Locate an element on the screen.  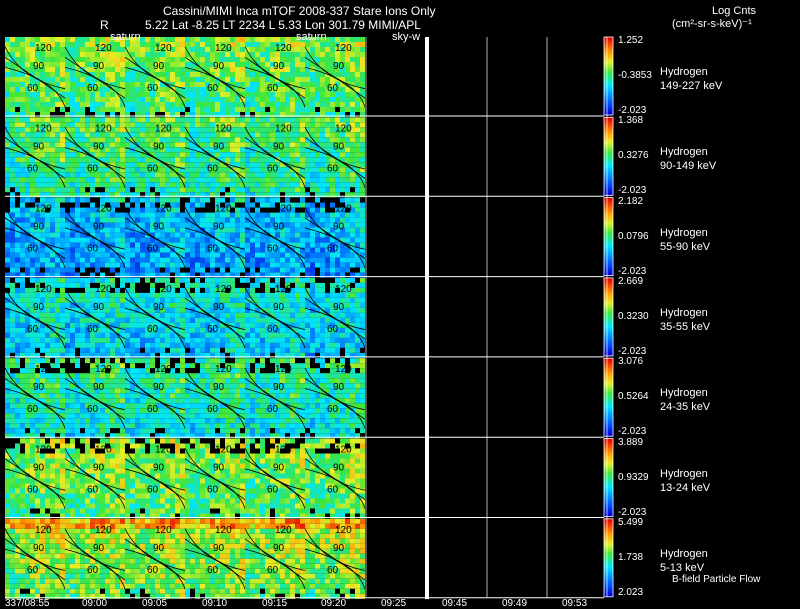
flow-label: B-field Particle Flow is located at coordinates (716, 579).